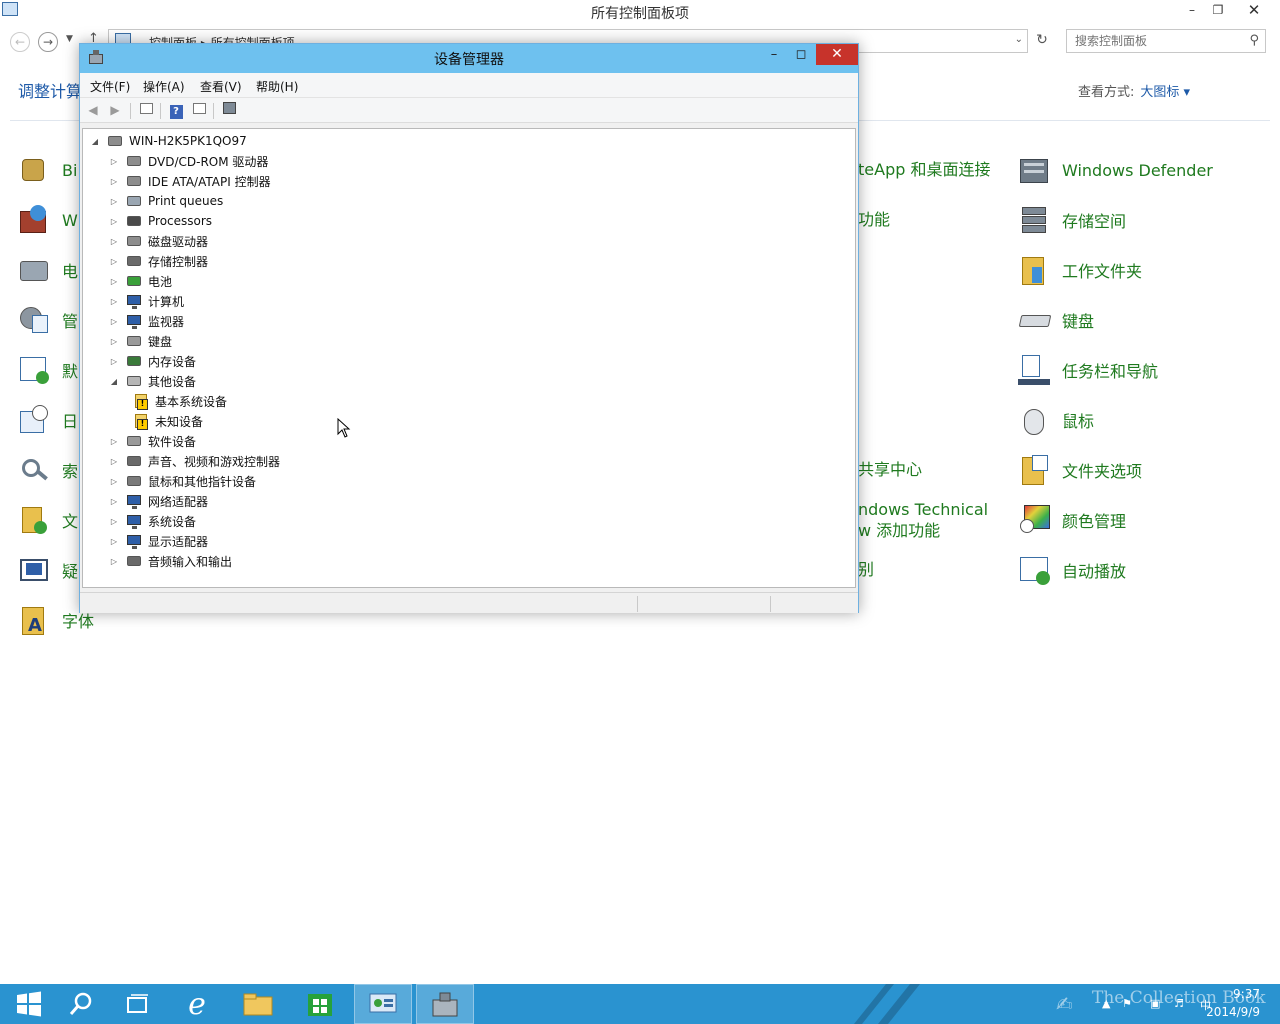 This screenshot has height=1024, width=1280. What do you see at coordinates (168, 141) in the screenshot?
I see `tree-root: ◢ WIN-H2K5PK1QO97` at bounding box center [168, 141].